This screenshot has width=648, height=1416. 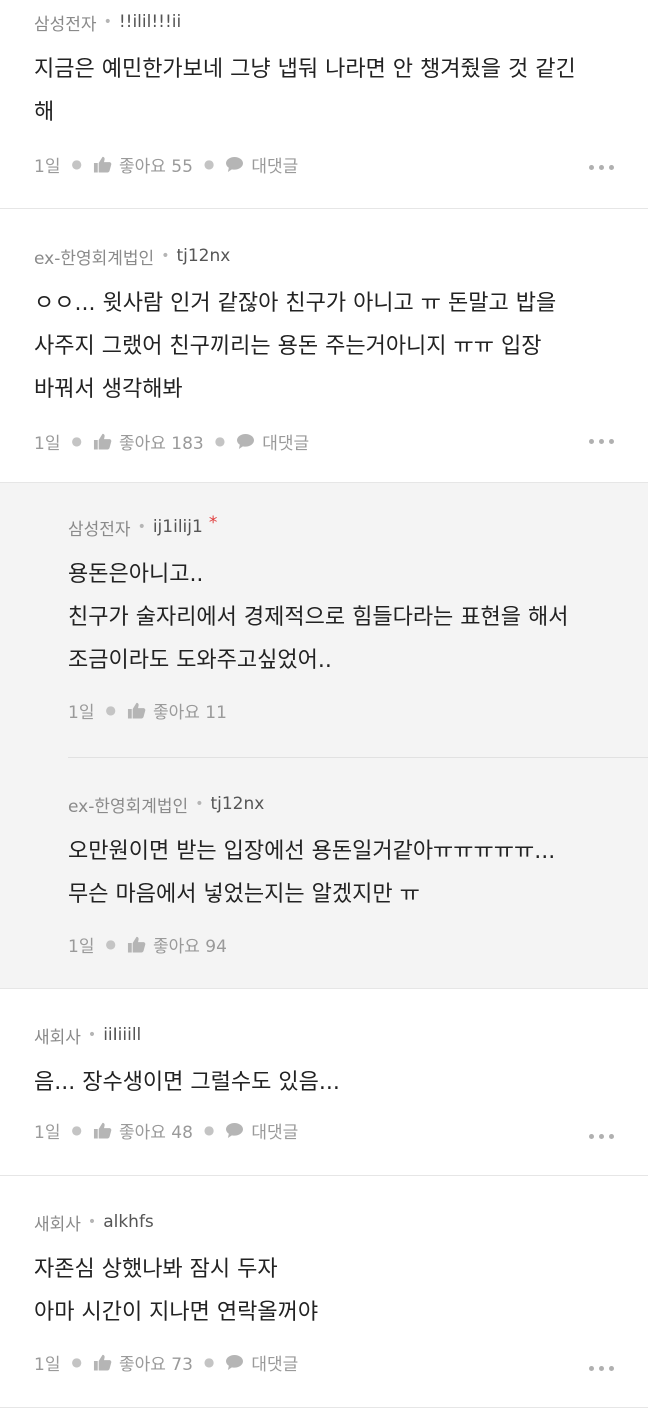 What do you see at coordinates (44, 112) in the screenshot?
I see `comment-line: 해` at bounding box center [44, 112].